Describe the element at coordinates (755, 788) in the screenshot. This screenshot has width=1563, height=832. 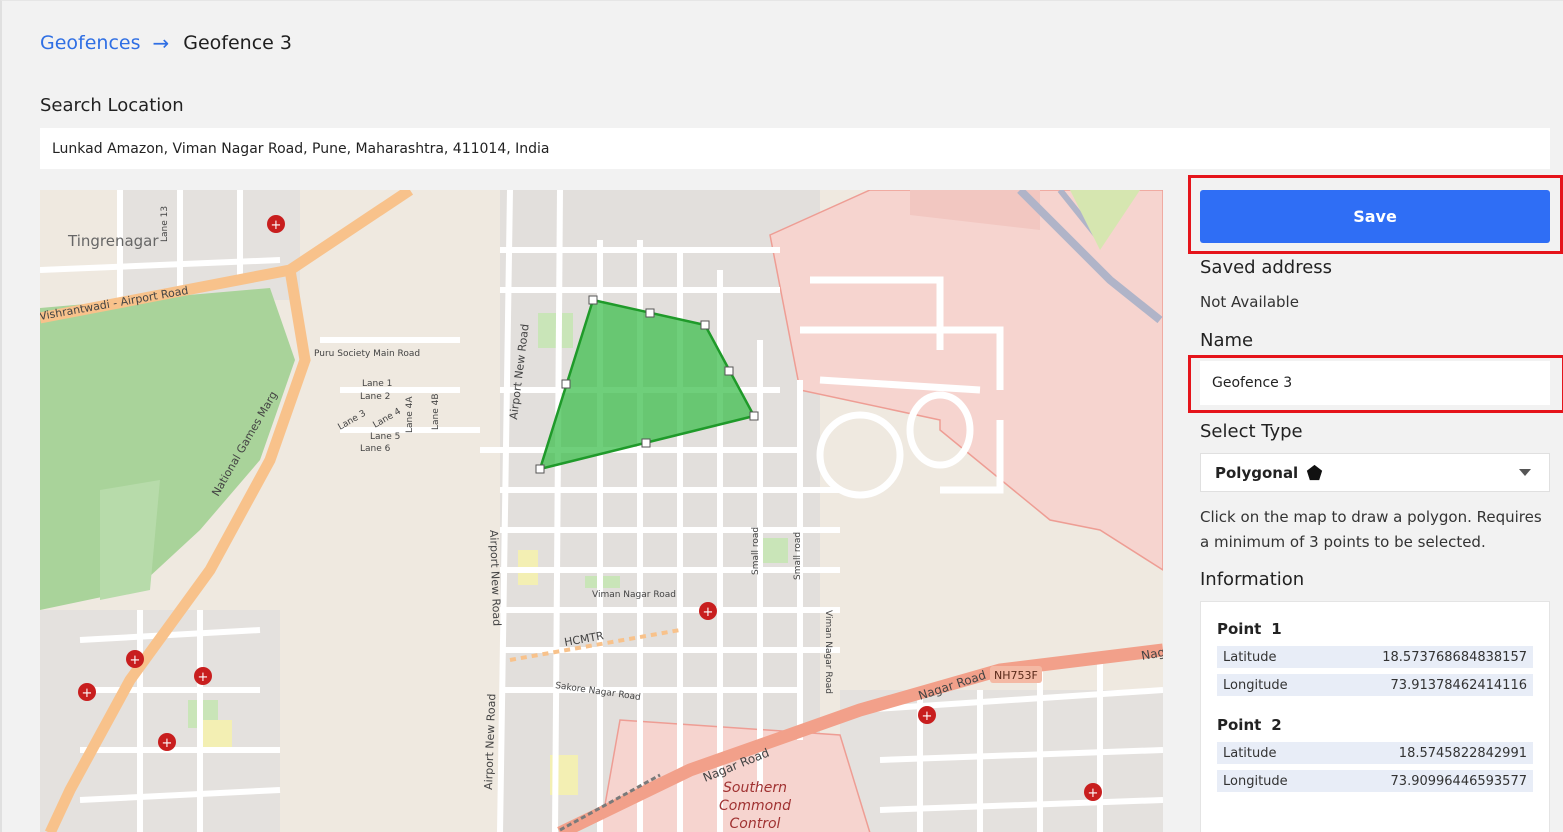
I see `map-label-southern: Southern` at that location.